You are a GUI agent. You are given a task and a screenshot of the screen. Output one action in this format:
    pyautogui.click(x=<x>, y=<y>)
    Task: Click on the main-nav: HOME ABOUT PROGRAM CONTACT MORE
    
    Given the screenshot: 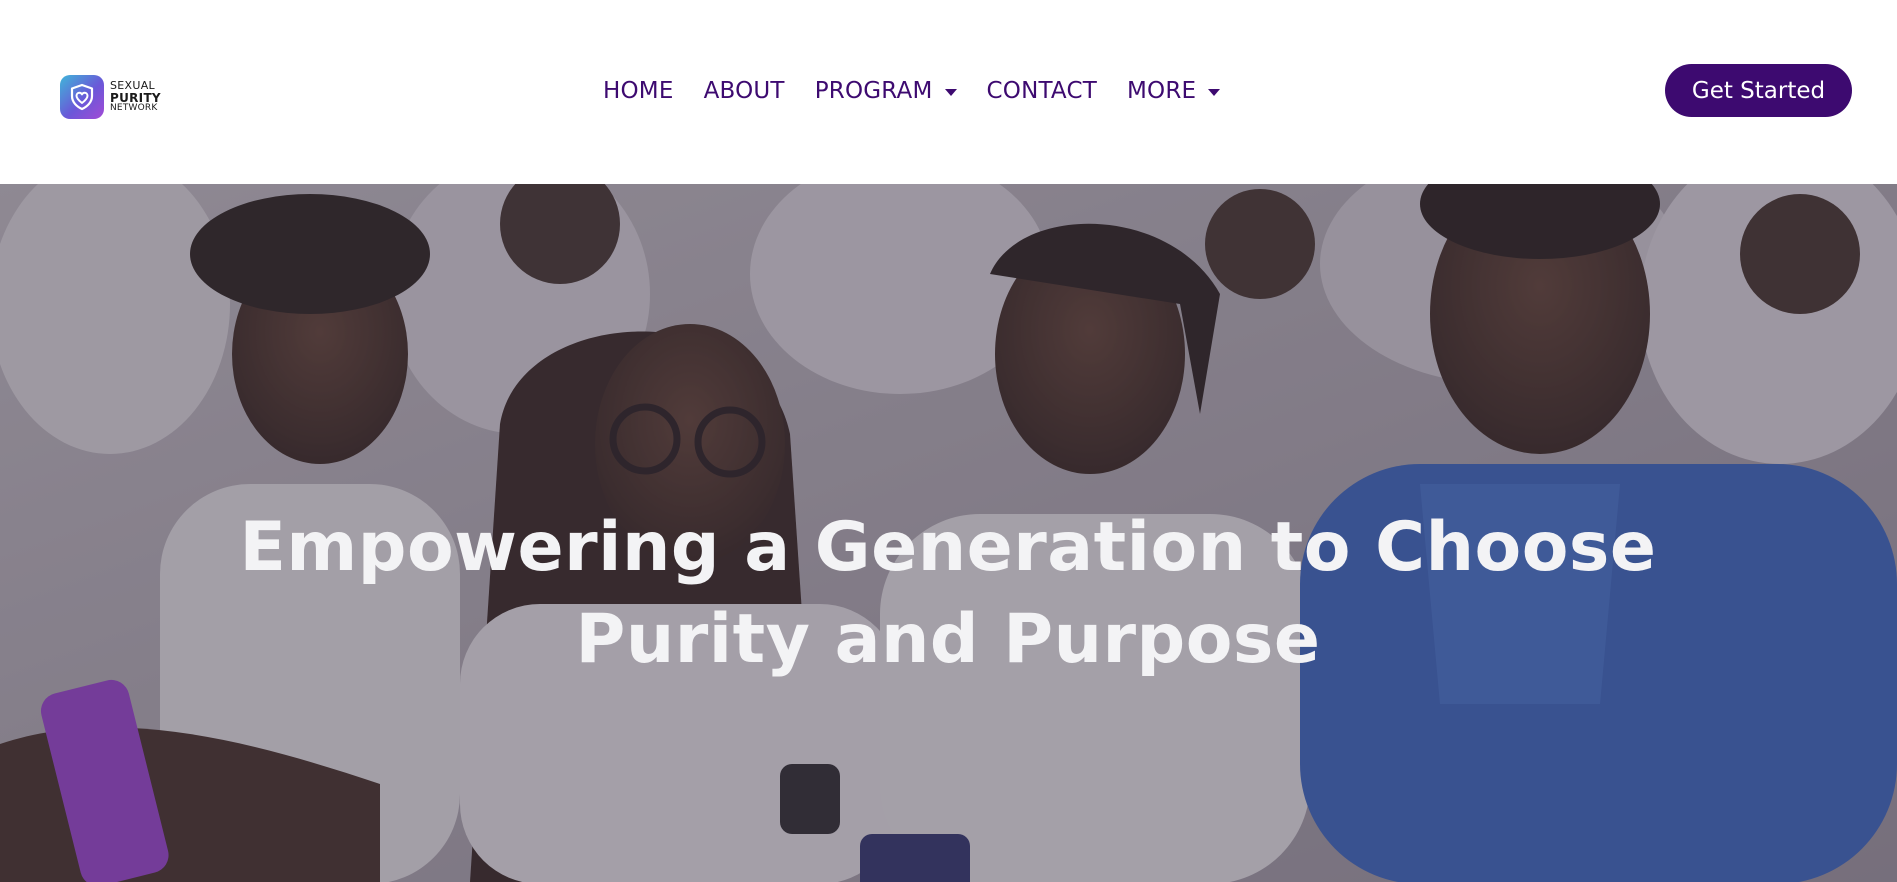 What is the action you would take?
    pyautogui.click(x=912, y=91)
    